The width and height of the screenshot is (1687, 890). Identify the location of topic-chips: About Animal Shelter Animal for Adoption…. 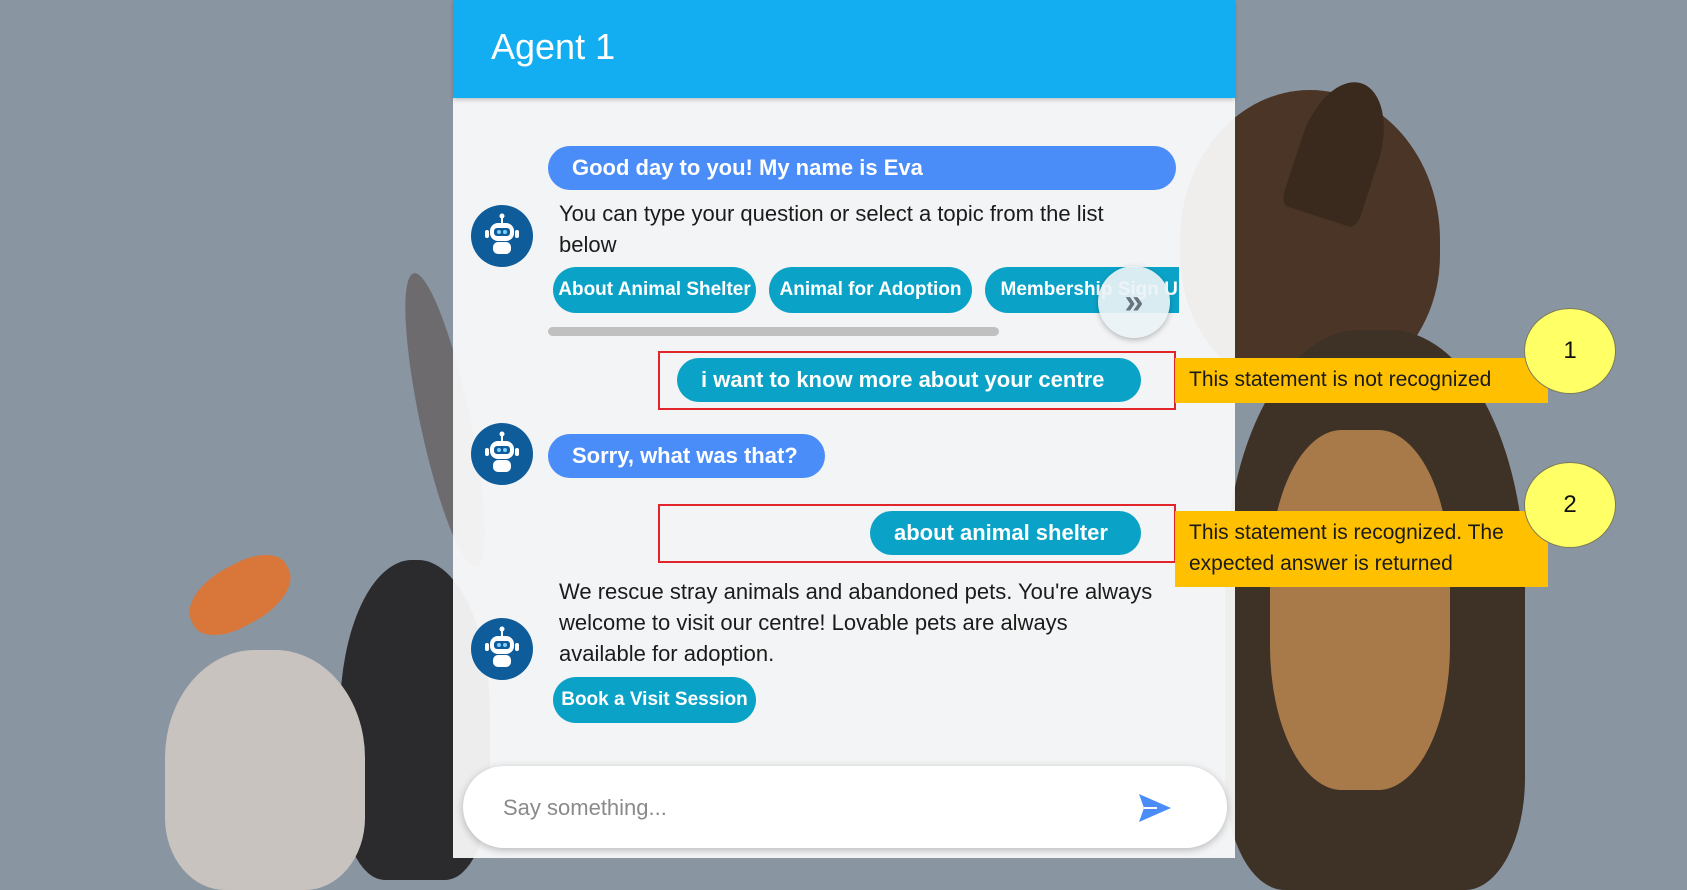
(866, 290).